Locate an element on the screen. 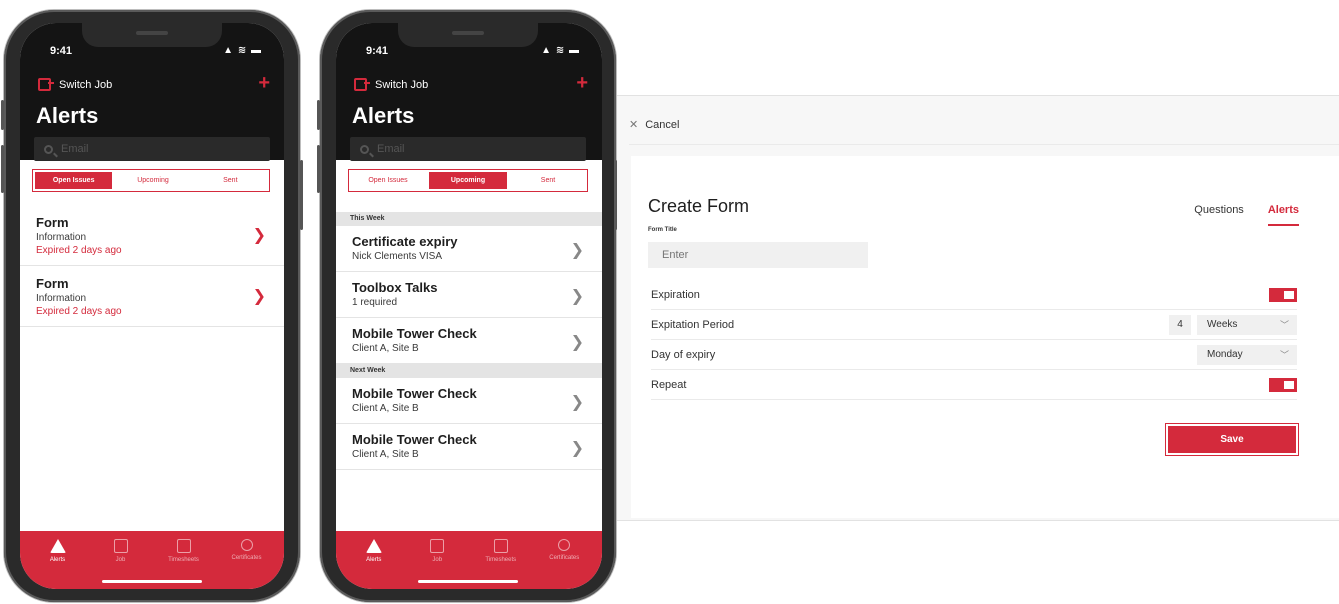  tab-label: Certificates is located at coordinates (246, 558).